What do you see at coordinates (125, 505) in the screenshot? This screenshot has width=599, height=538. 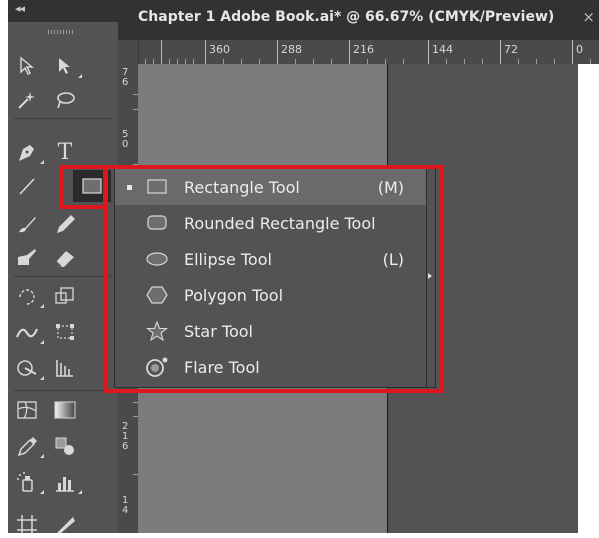 I see `ruler-label: 14` at bounding box center [125, 505].